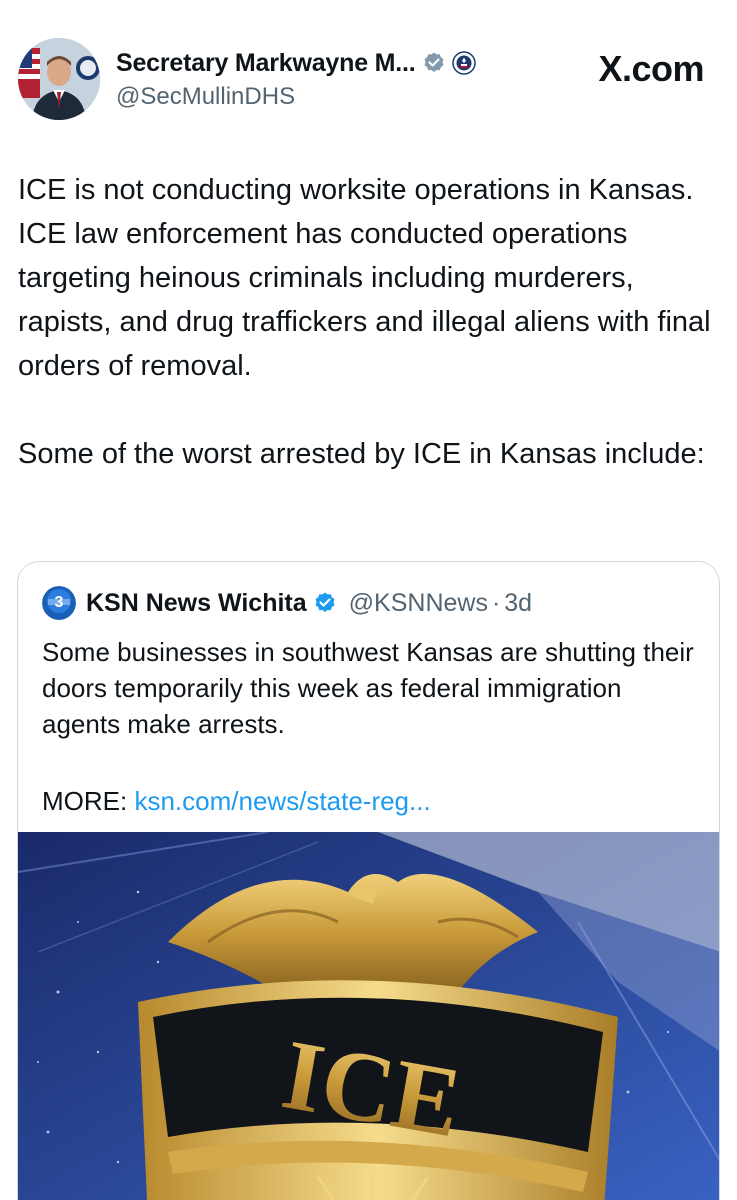 The image size is (737, 1200). I want to click on quoted-timestamp: 3d, so click(518, 603).